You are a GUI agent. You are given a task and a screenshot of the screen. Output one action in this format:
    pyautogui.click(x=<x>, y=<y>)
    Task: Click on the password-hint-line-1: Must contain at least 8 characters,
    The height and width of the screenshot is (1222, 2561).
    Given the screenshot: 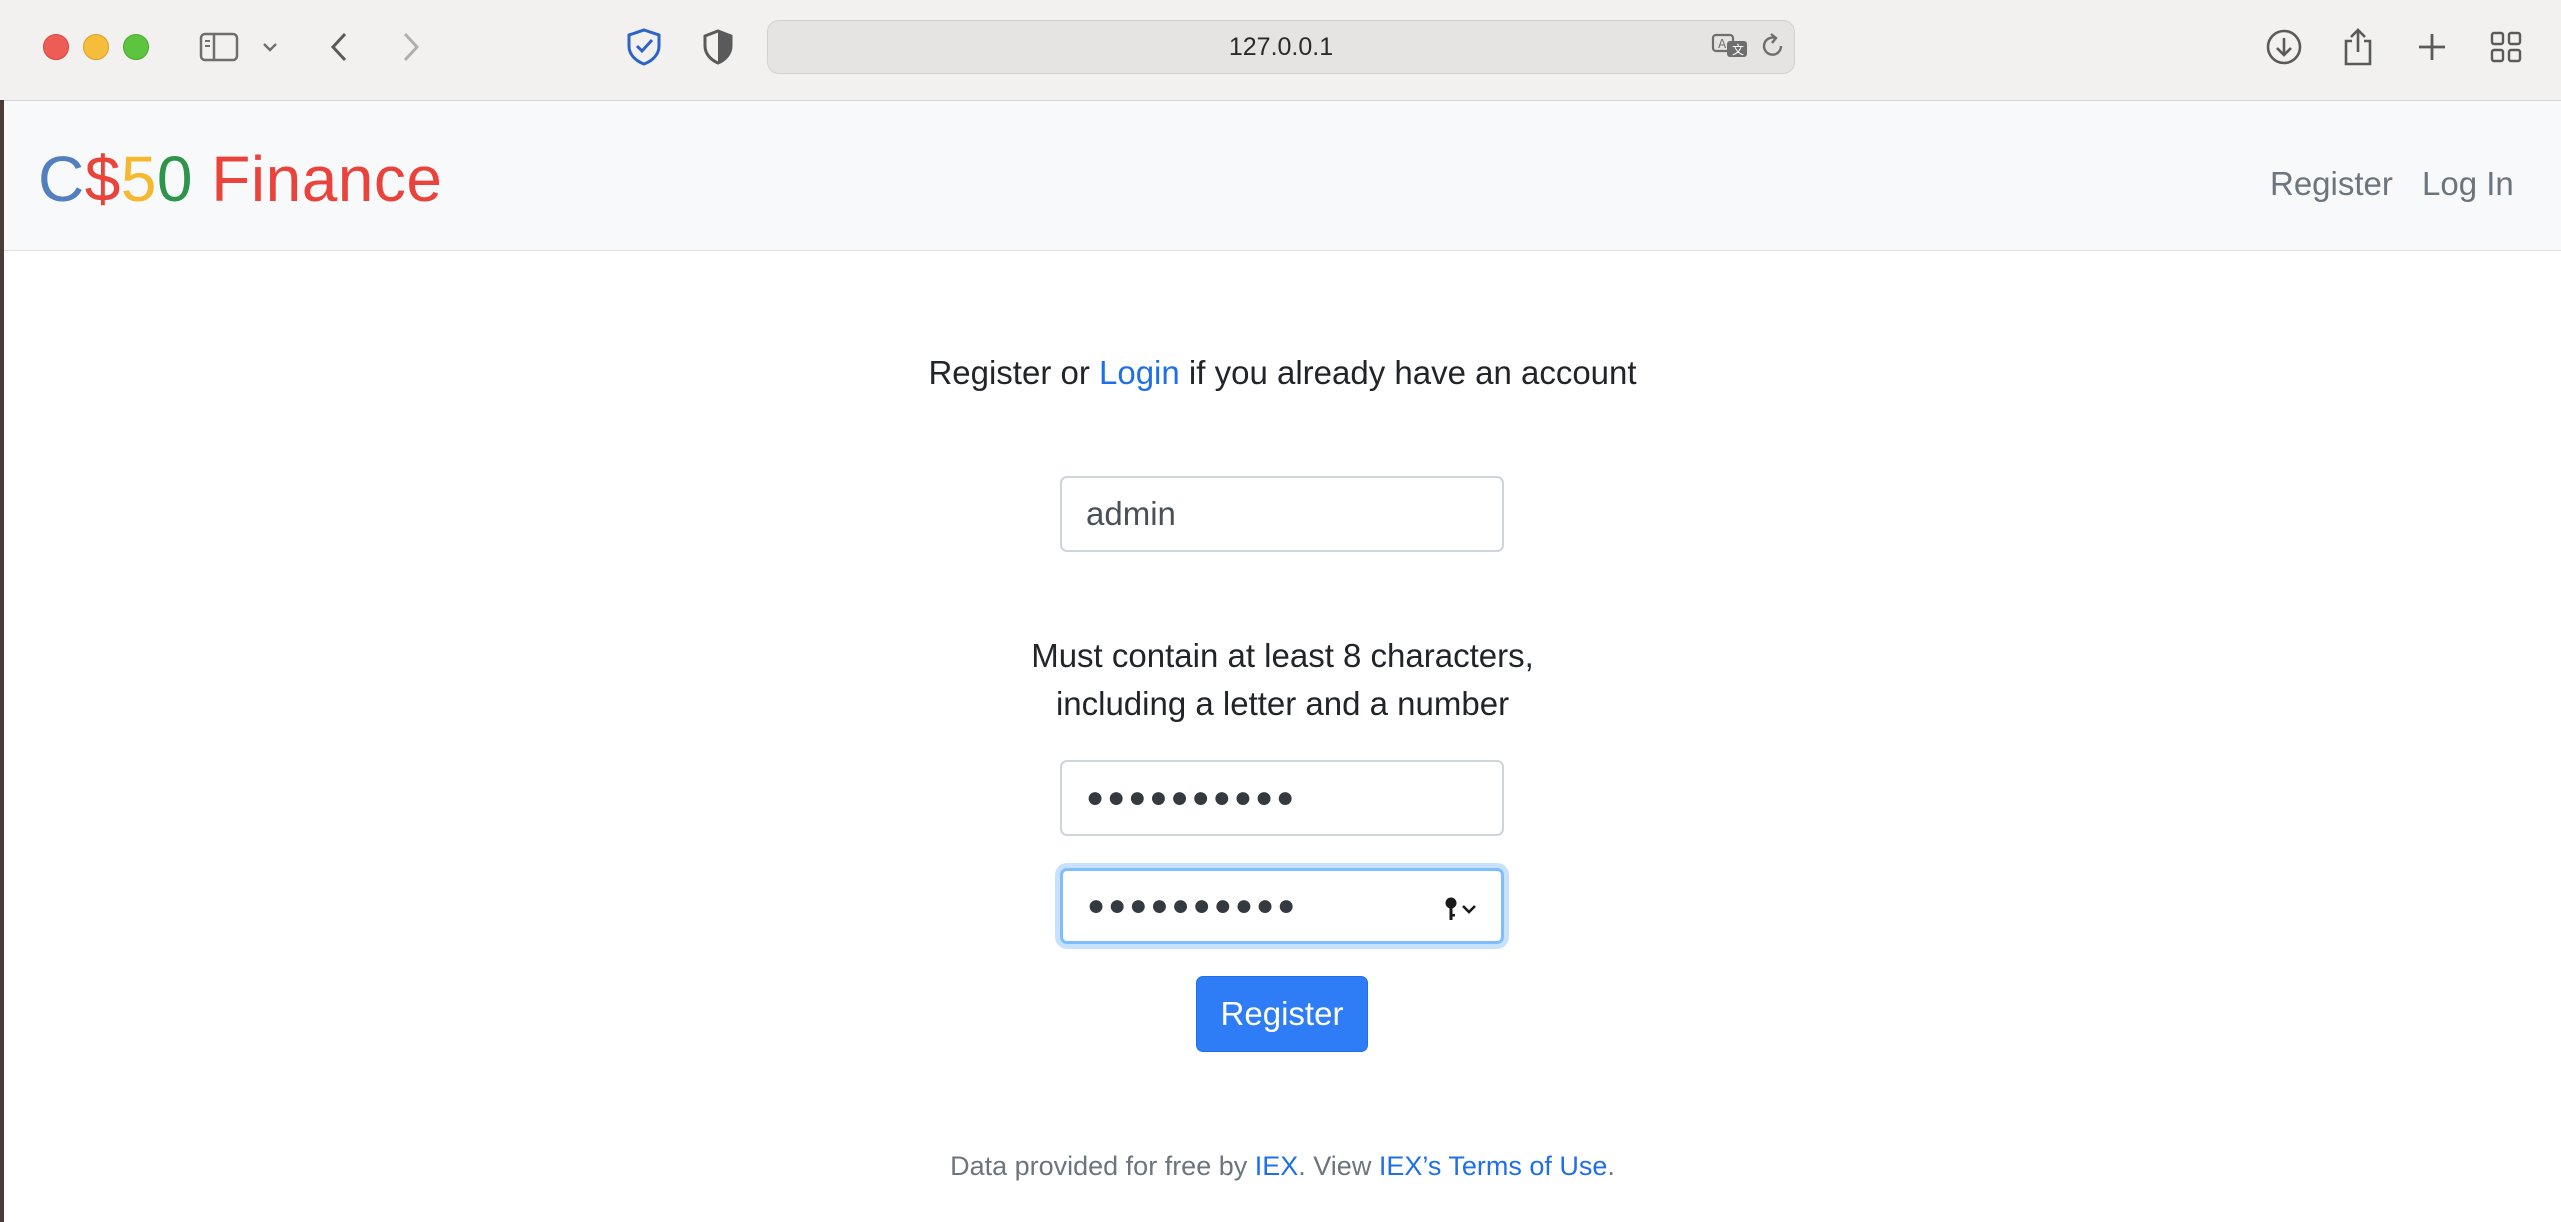 What is the action you would take?
    pyautogui.click(x=1282, y=655)
    